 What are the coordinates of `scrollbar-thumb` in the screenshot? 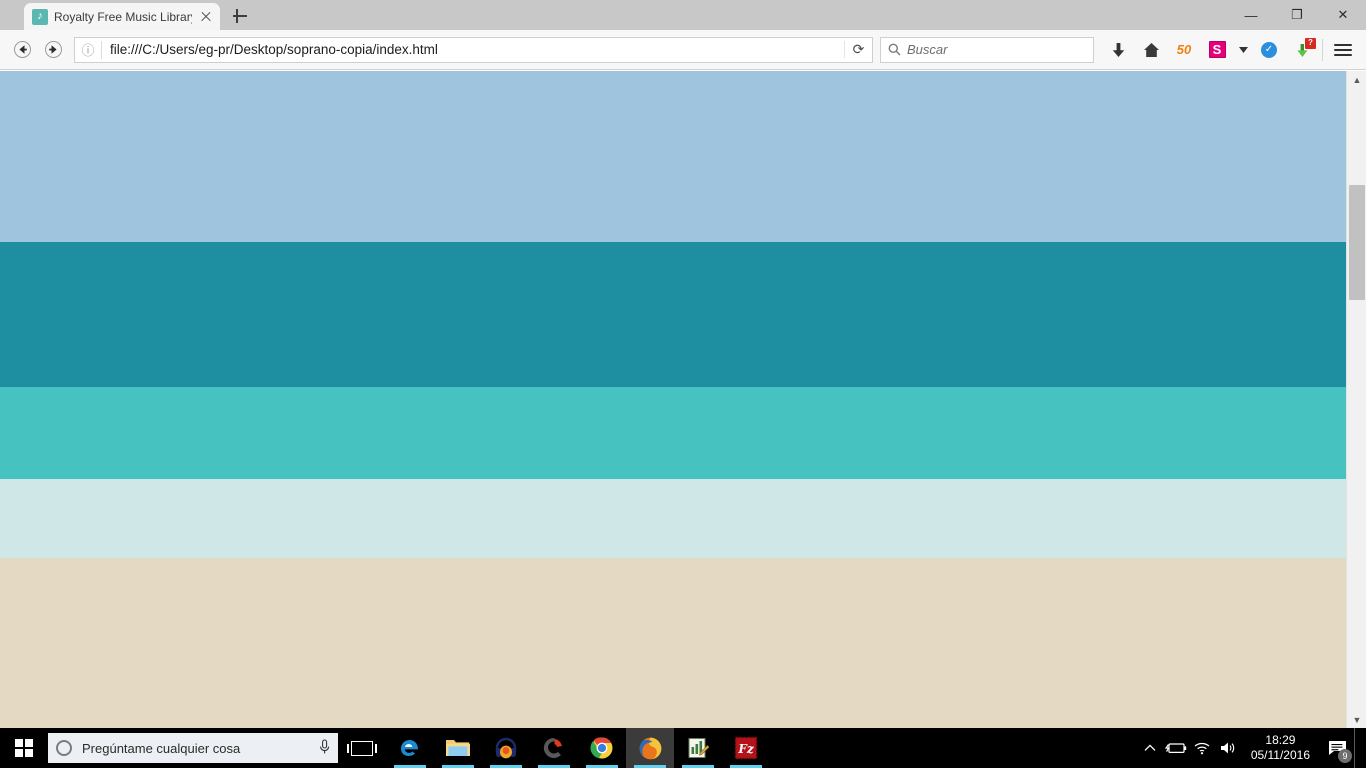 It's located at (1357, 242).